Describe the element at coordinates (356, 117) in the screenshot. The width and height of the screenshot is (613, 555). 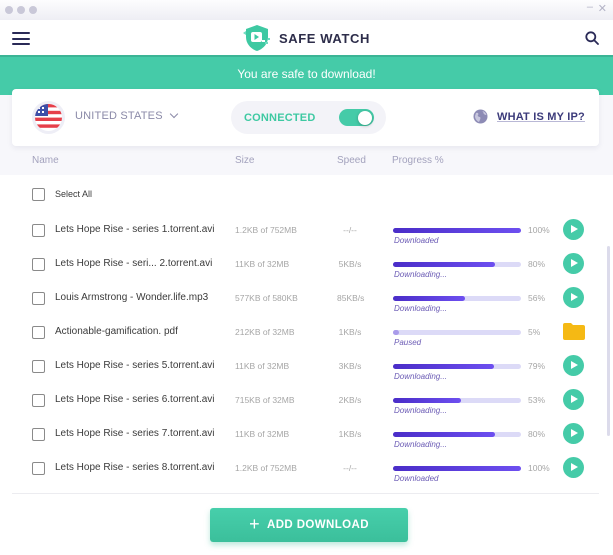
I see `connection-toggle` at that location.